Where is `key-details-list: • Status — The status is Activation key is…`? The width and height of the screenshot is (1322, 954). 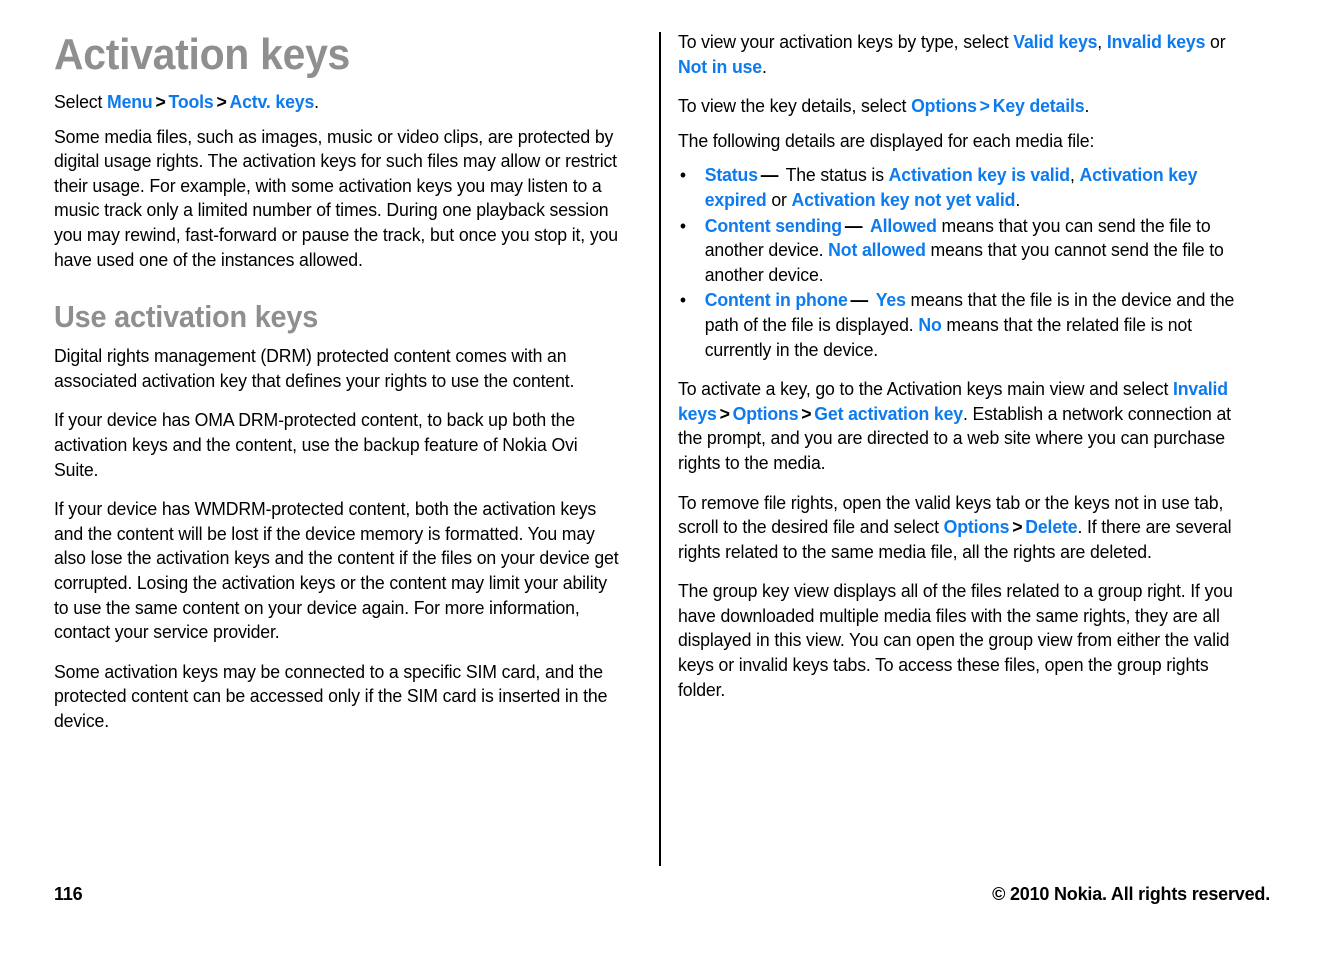 key-details-list: • Status — The status is Activation key is… is located at coordinates (976, 262).